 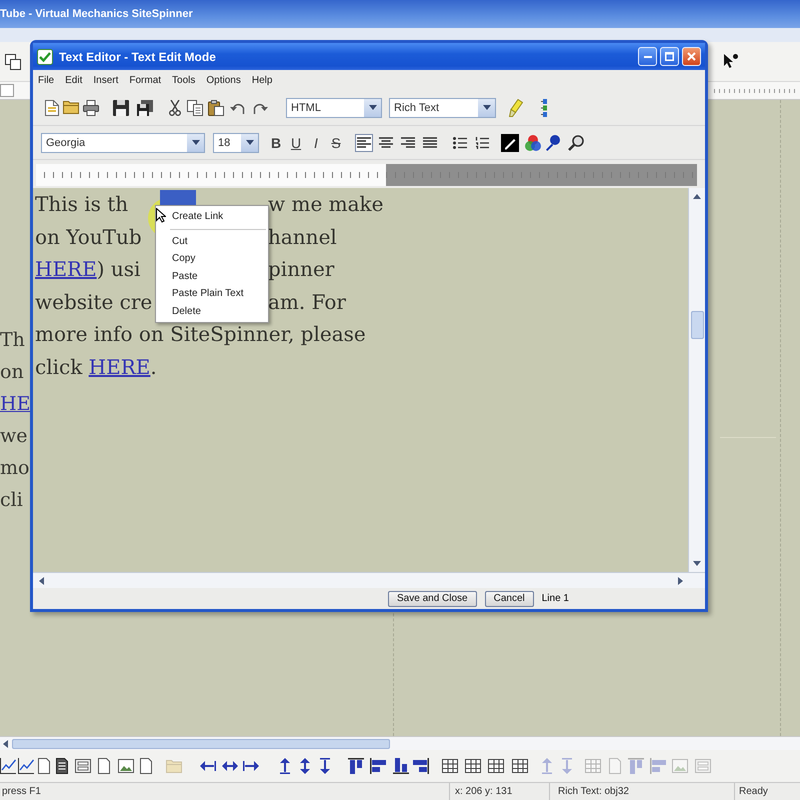 I want to click on scissors-icon, so click(x=175, y=108).